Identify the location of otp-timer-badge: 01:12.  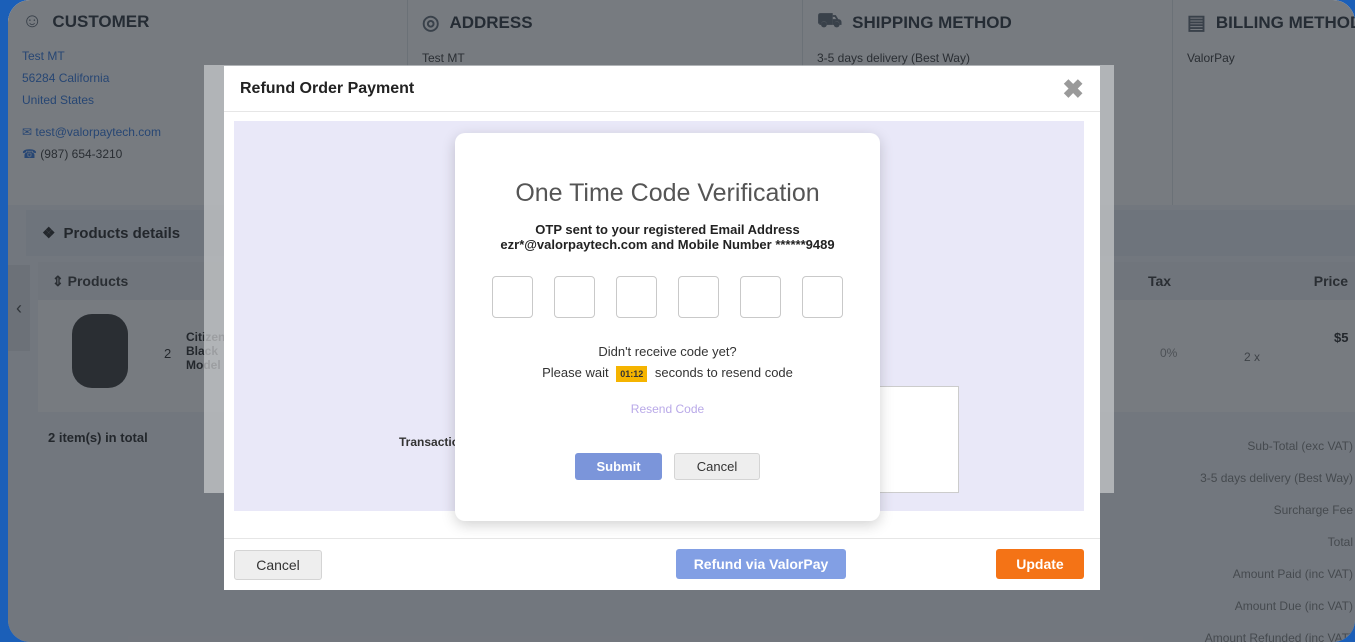
(632, 374).